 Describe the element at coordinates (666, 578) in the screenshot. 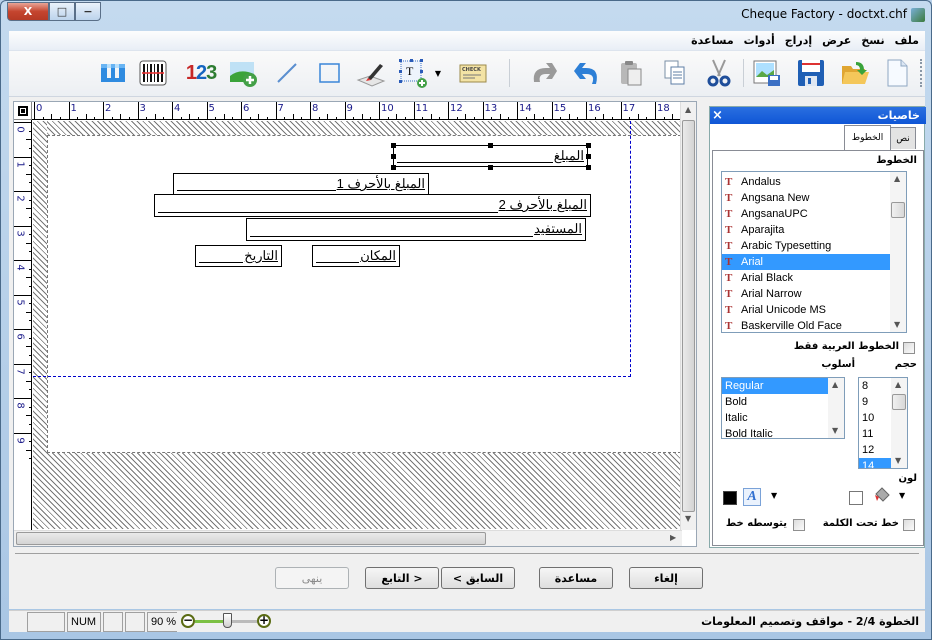

I see `cancel-button: إلغاء` at that location.